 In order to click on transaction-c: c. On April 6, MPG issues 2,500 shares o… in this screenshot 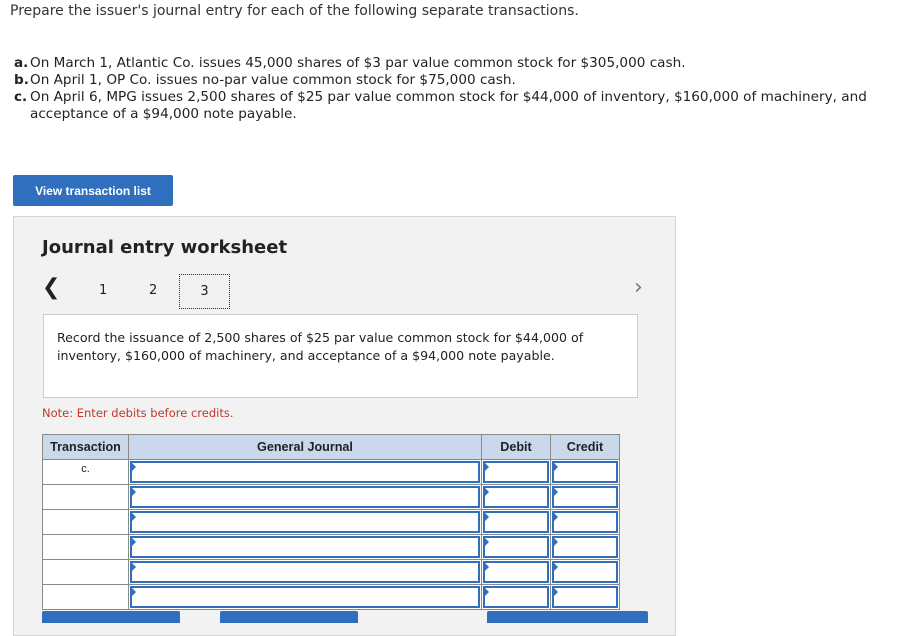, I will do `click(459, 106)`.